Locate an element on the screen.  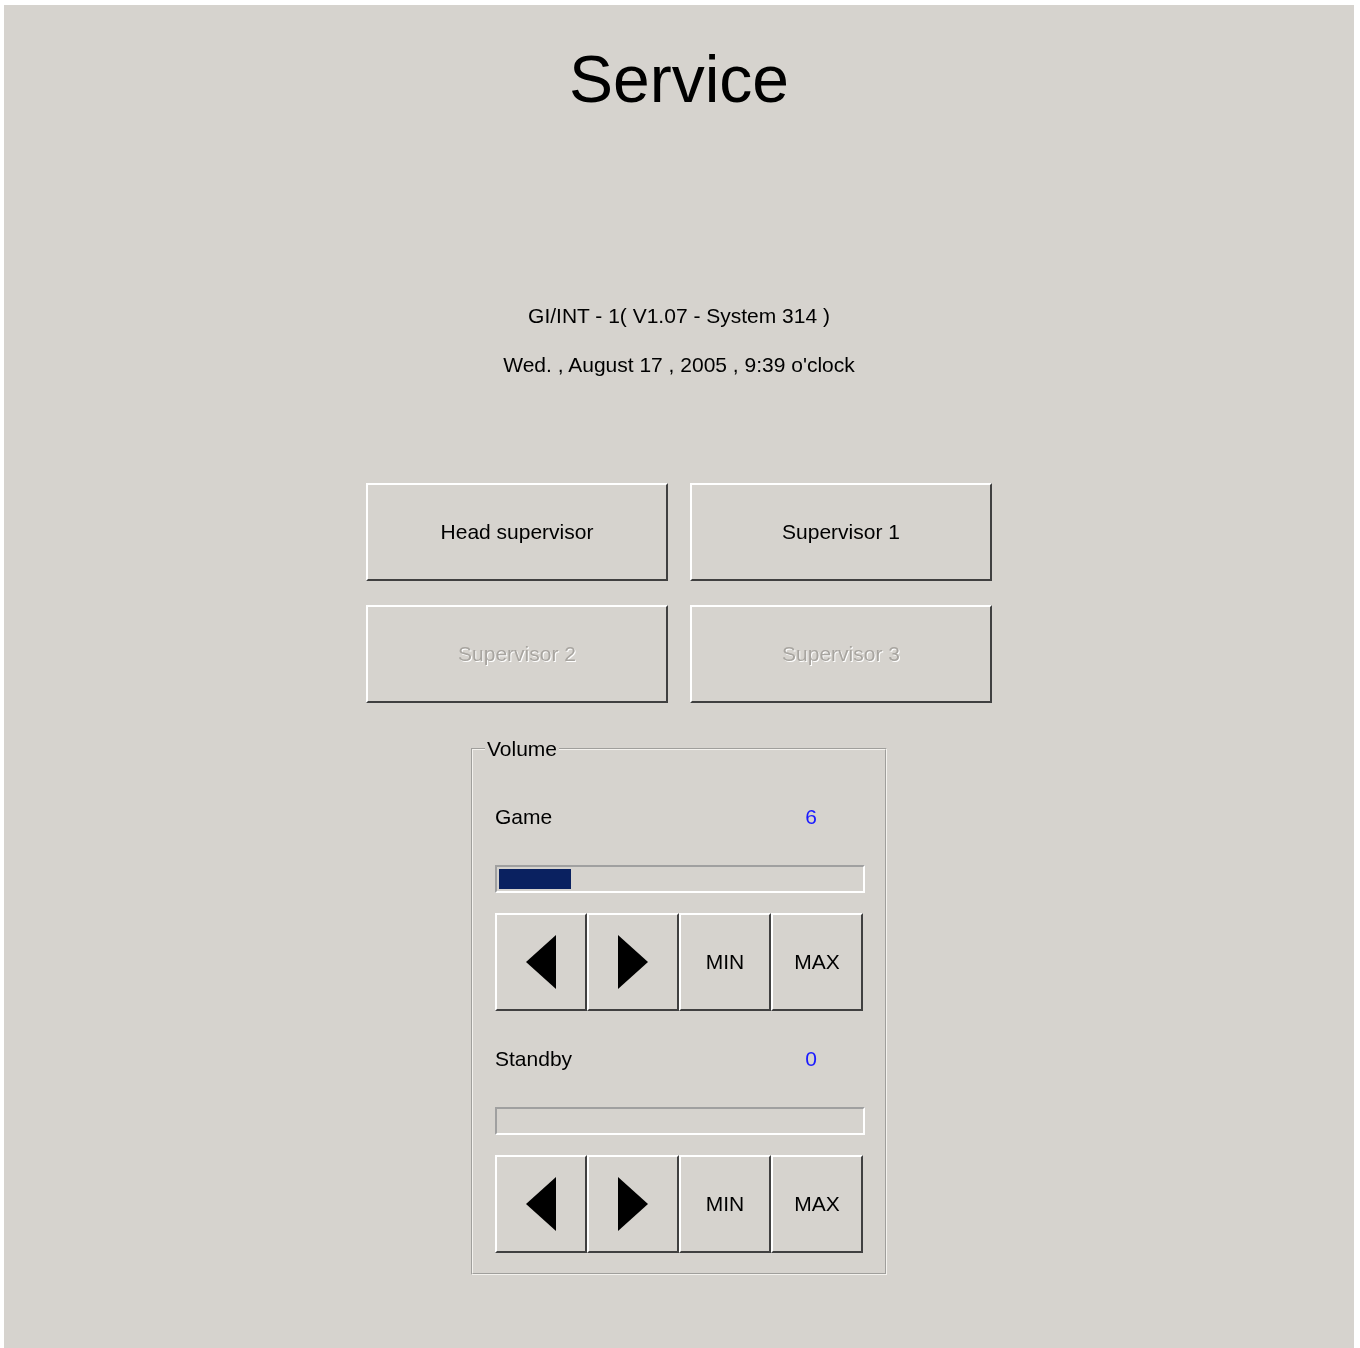
group-title: Volume is located at coordinates (522, 749).